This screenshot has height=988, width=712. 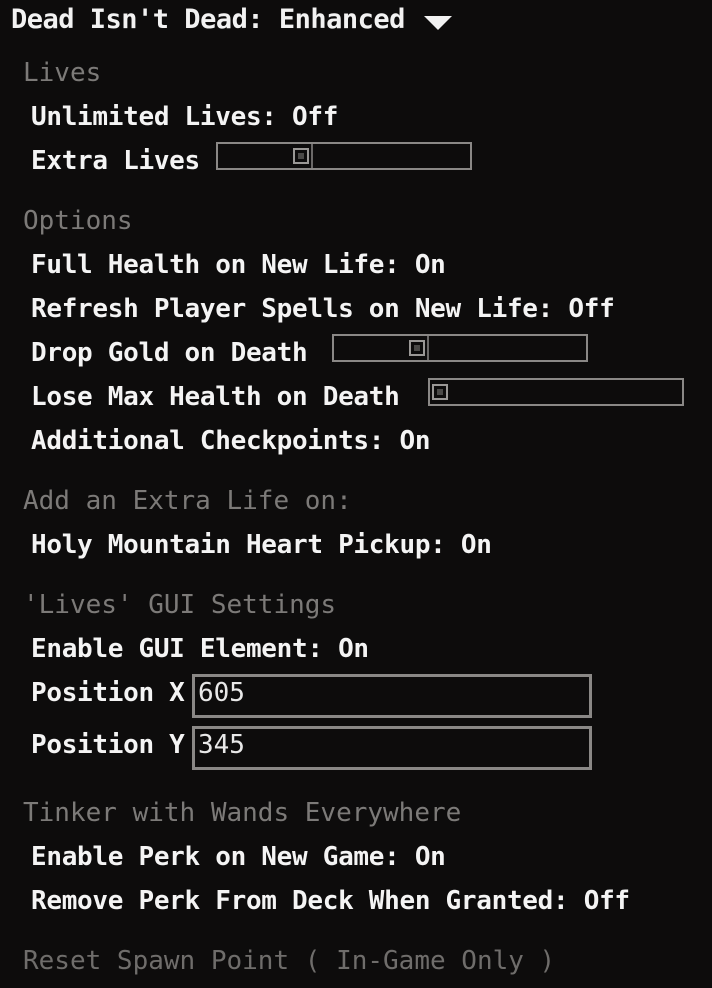 I want to click on holy-mountain-toggle: Holy Mountain Heart Pickup: On, so click(x=261, y=545).